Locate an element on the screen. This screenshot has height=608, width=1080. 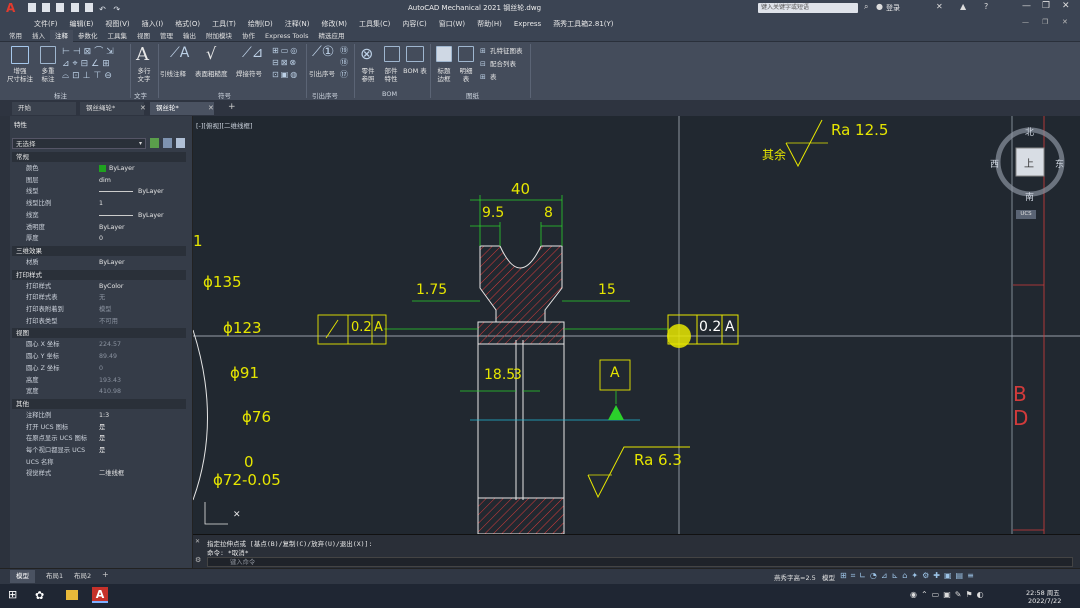
help-button: ? is located at coordinates (986, 6).